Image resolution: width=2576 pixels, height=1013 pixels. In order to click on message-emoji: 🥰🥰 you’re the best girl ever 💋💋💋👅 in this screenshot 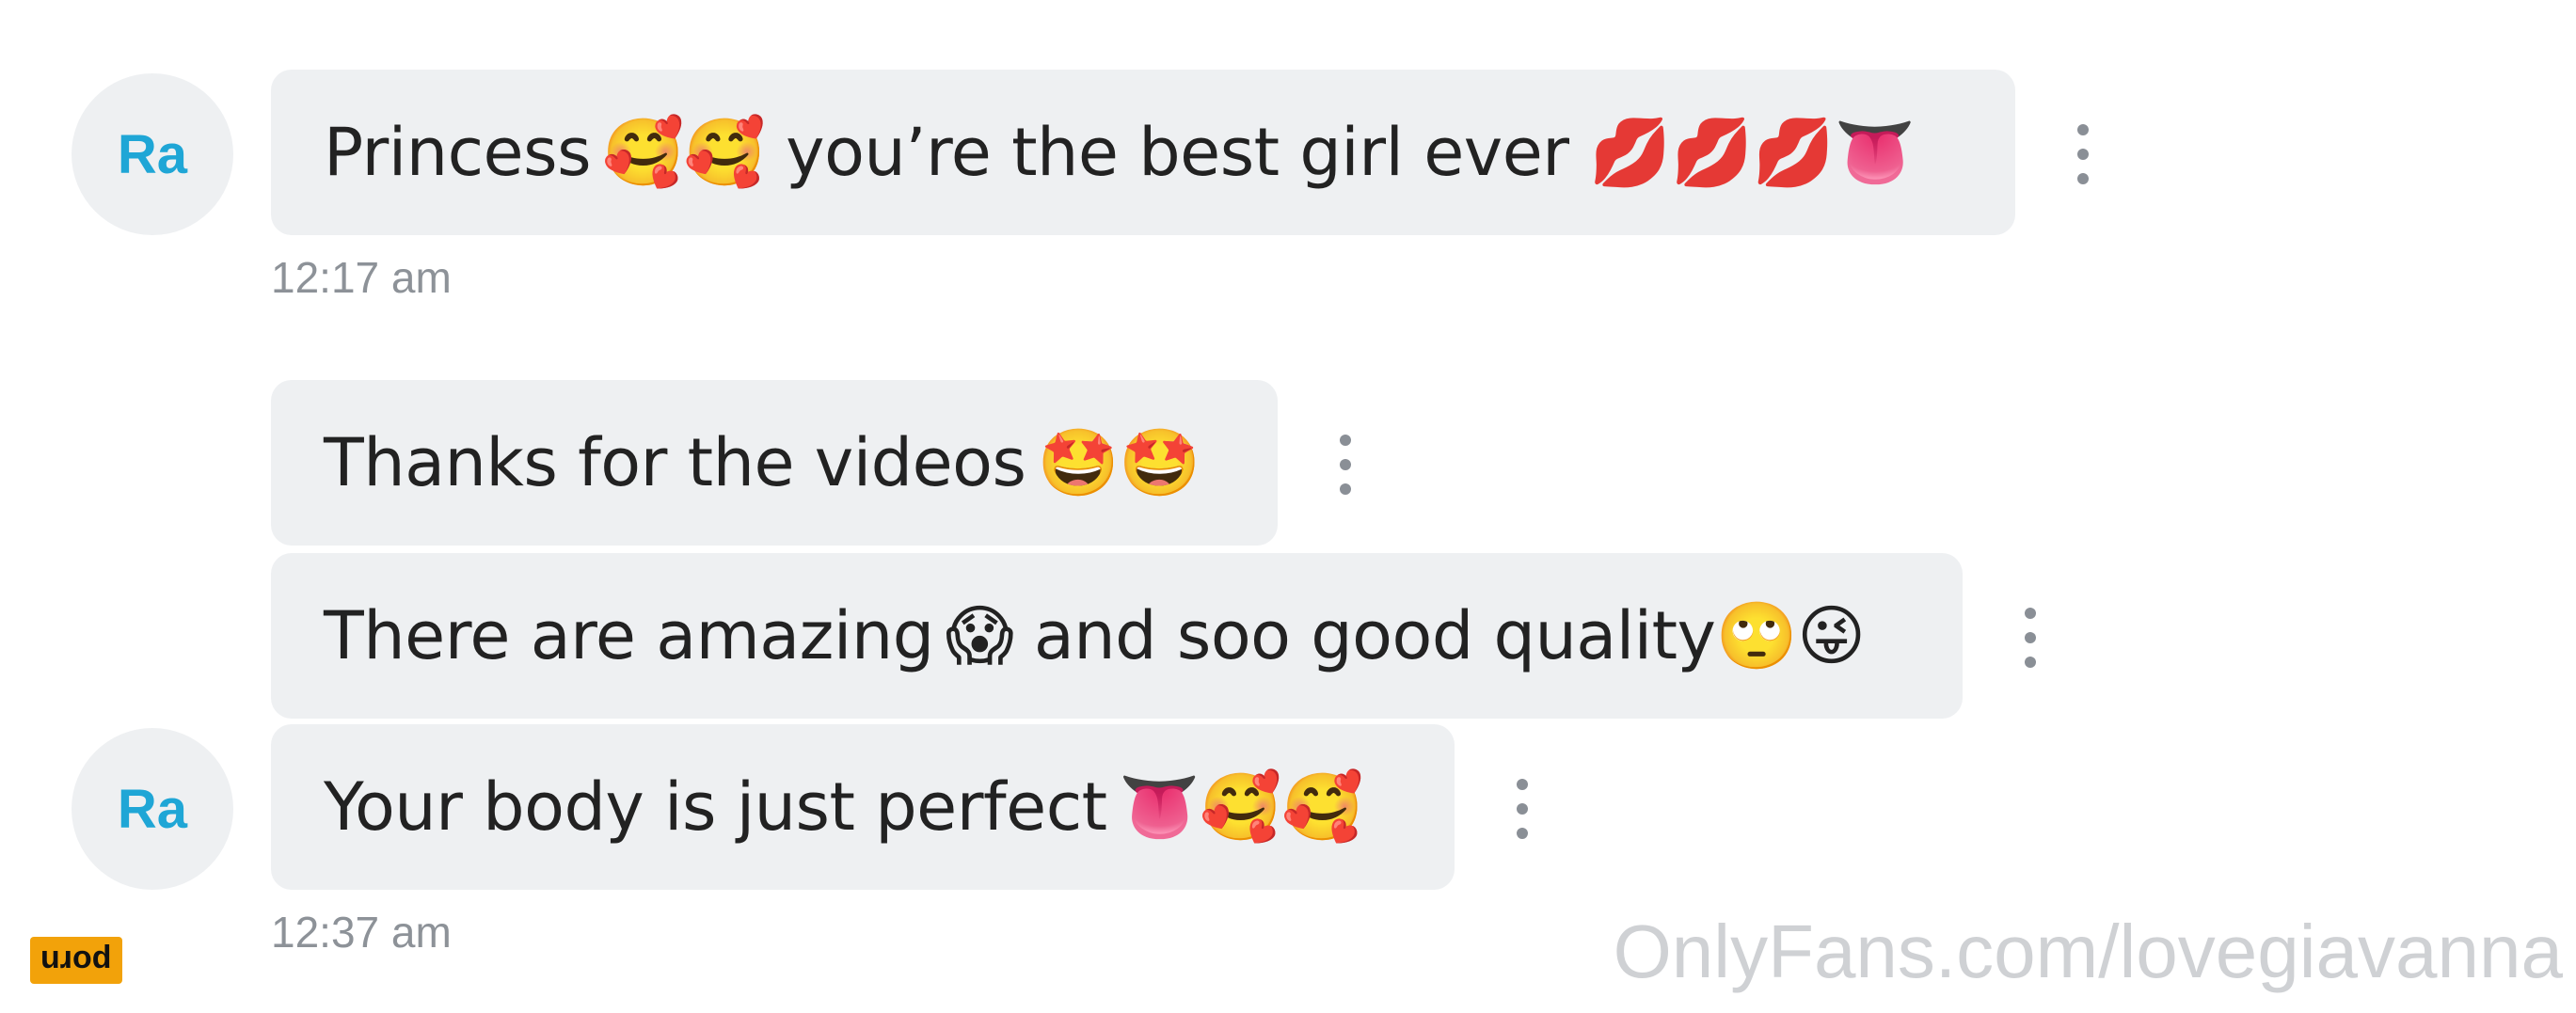, I will do `click(1259, 152)`.